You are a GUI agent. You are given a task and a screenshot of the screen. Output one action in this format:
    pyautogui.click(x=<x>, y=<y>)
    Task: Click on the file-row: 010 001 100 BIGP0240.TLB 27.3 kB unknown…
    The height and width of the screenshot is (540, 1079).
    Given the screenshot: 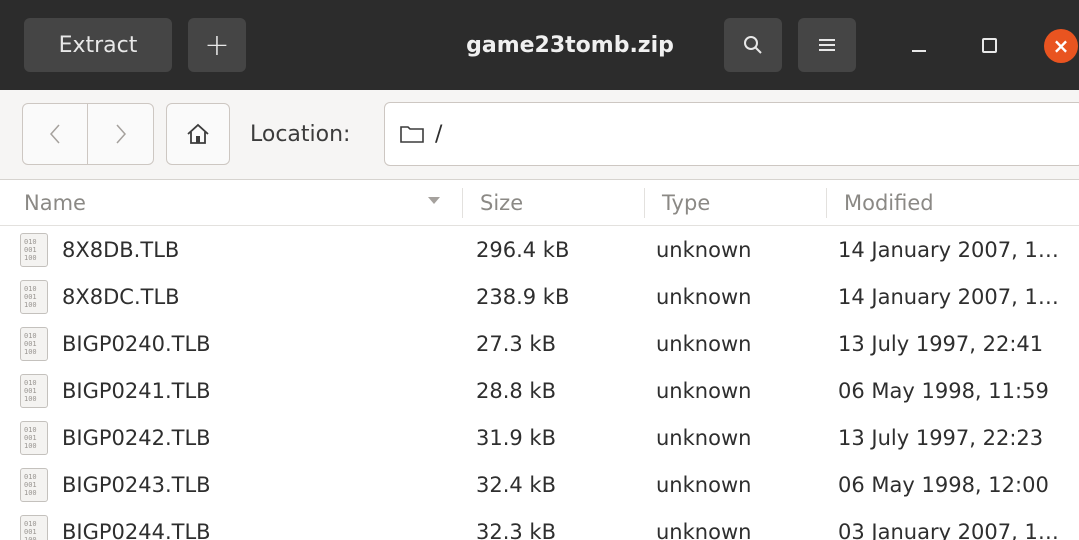 What is the action you would take?
    pyautogui.click(x=539, y=343)
    